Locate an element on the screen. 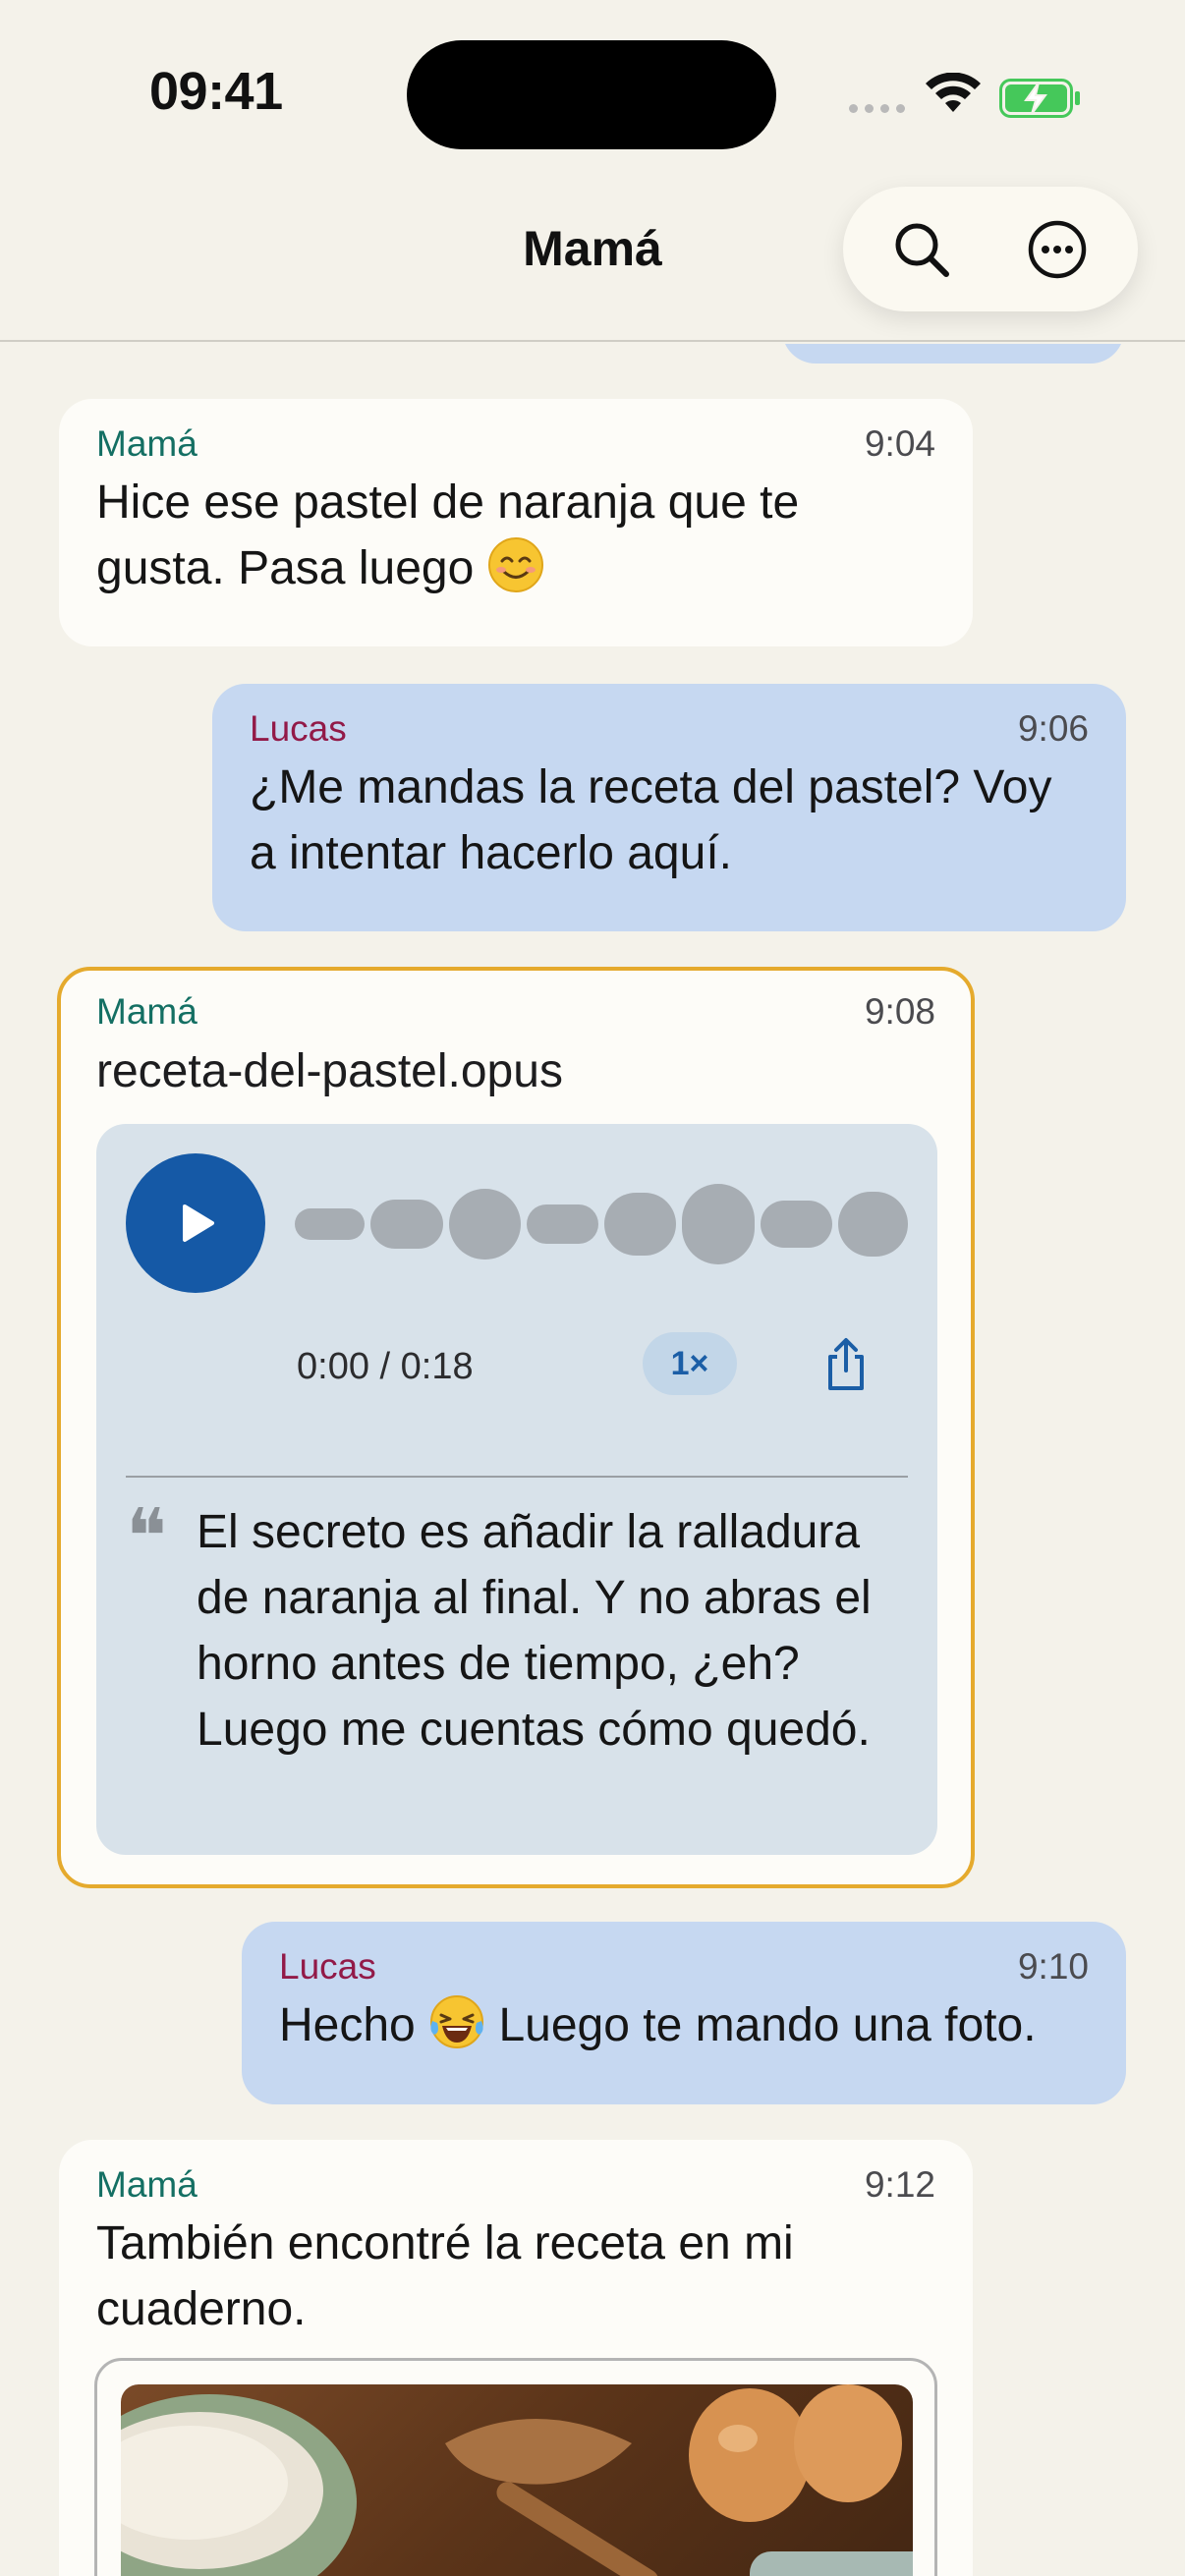 This screenshot has height=2576, width=1185. cellular-signal-icon is located at coordinates (877, 108).